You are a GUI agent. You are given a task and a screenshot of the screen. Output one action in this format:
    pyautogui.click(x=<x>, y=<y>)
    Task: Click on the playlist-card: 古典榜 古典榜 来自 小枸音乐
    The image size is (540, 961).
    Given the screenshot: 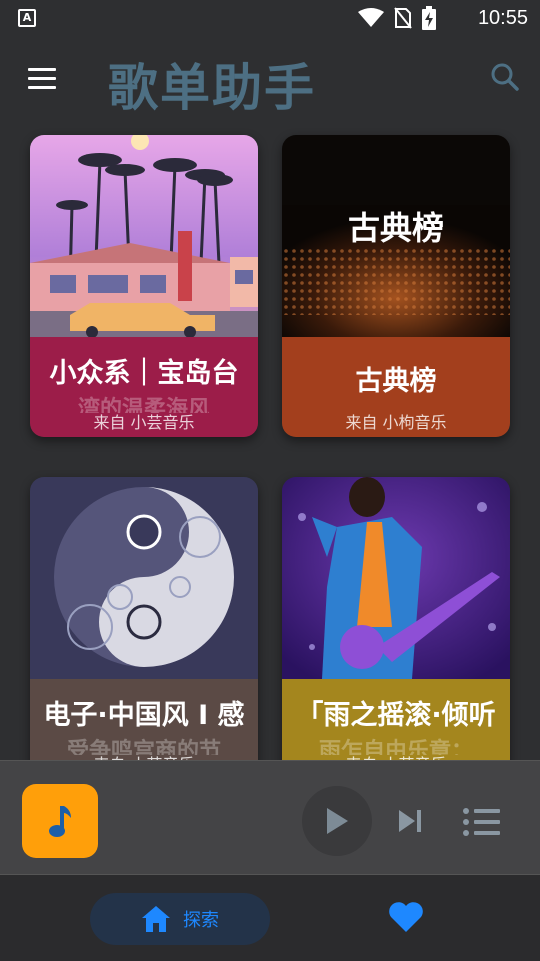 What is the action you would take?
    pyautogui.click(x=396, y=286)
    